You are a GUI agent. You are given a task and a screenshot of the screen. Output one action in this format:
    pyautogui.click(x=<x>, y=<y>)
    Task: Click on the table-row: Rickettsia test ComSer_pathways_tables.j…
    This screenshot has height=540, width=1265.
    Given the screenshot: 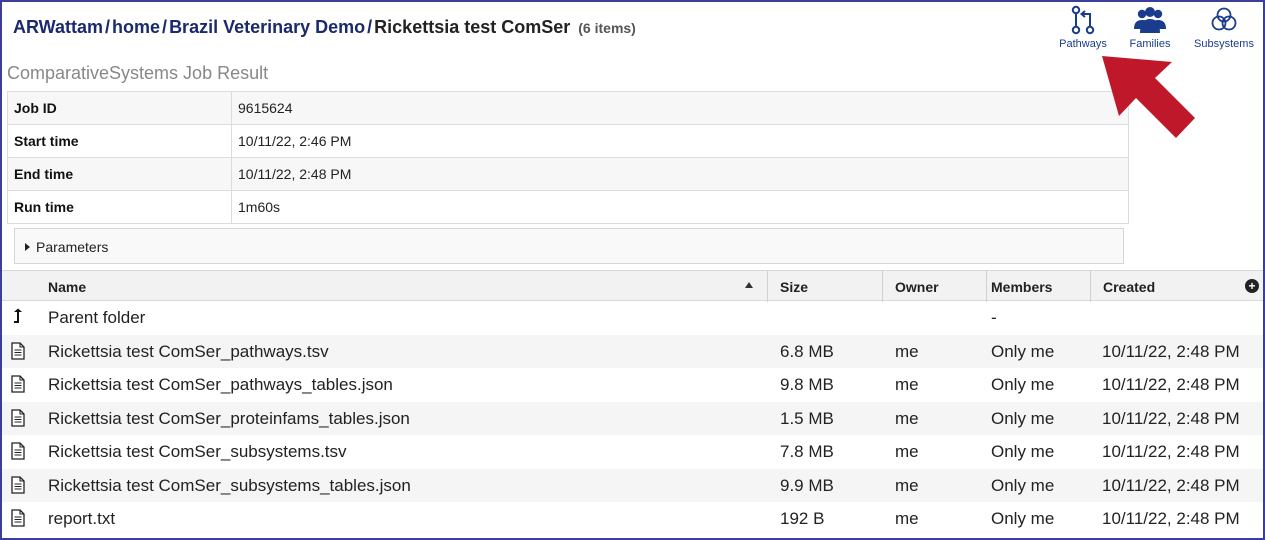 What is the action you would take?
    pyautogui.click(x=632, y=385)
    